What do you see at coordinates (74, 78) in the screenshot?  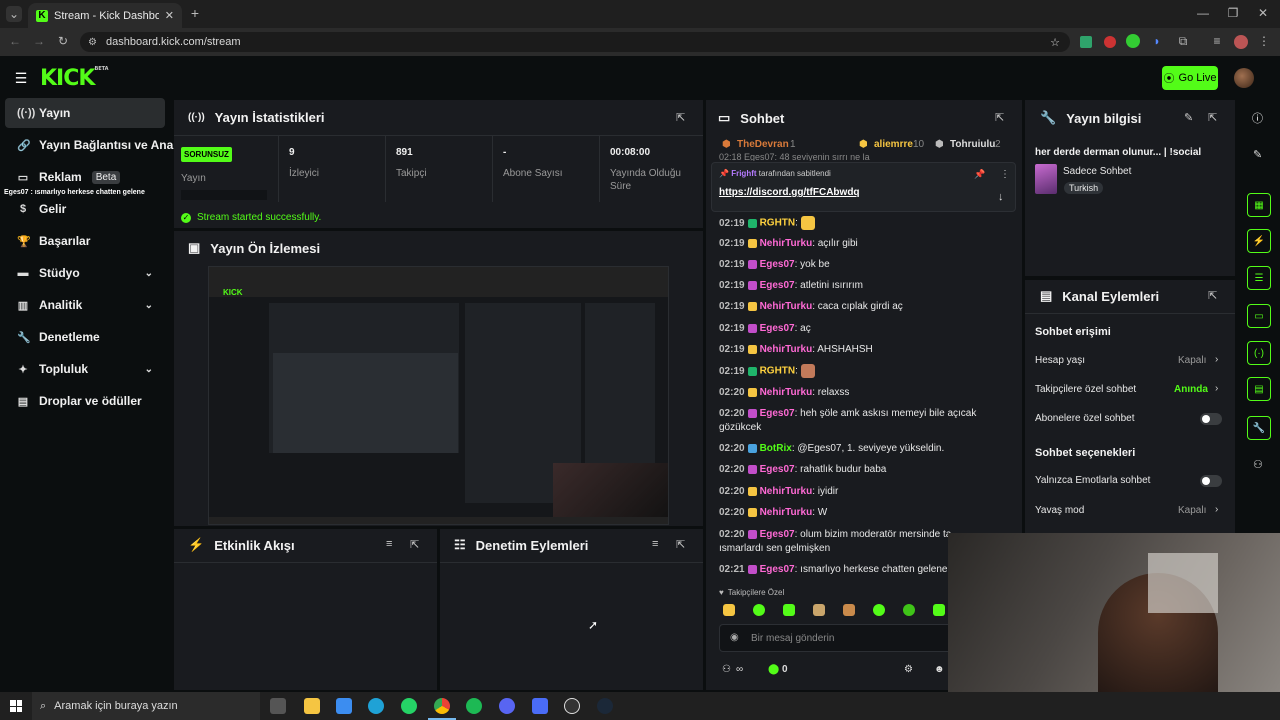 I see `kick-logo: KICKBETA` at bounding box center [74, 78].